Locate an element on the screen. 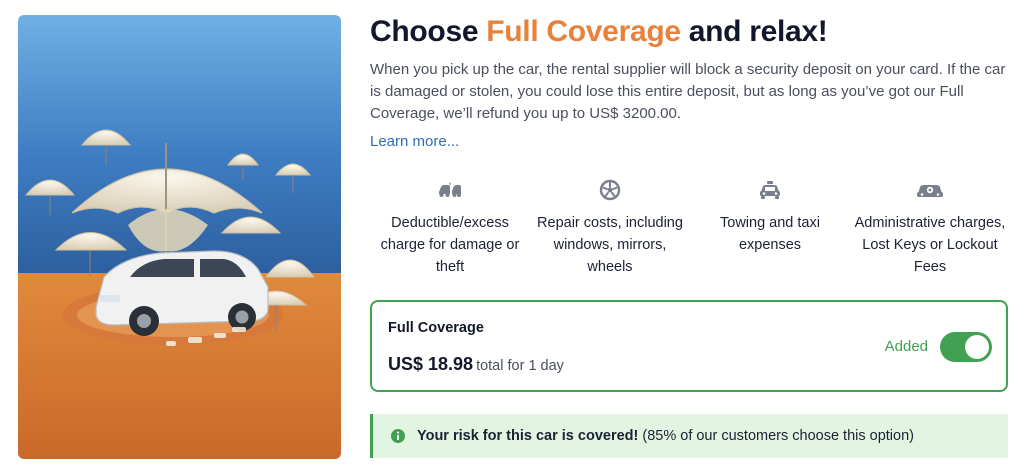  info-icon is located at coordinates (398, 436).